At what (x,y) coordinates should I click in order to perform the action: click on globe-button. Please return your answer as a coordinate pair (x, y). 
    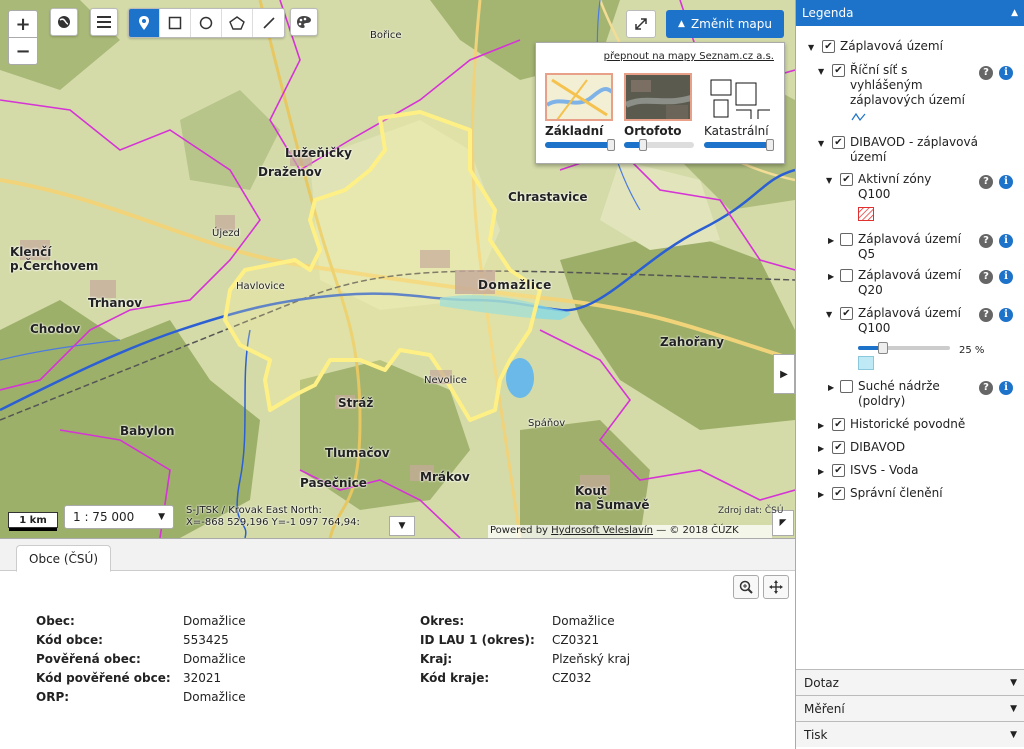
    Looking at the image, I should click on (64, 22).